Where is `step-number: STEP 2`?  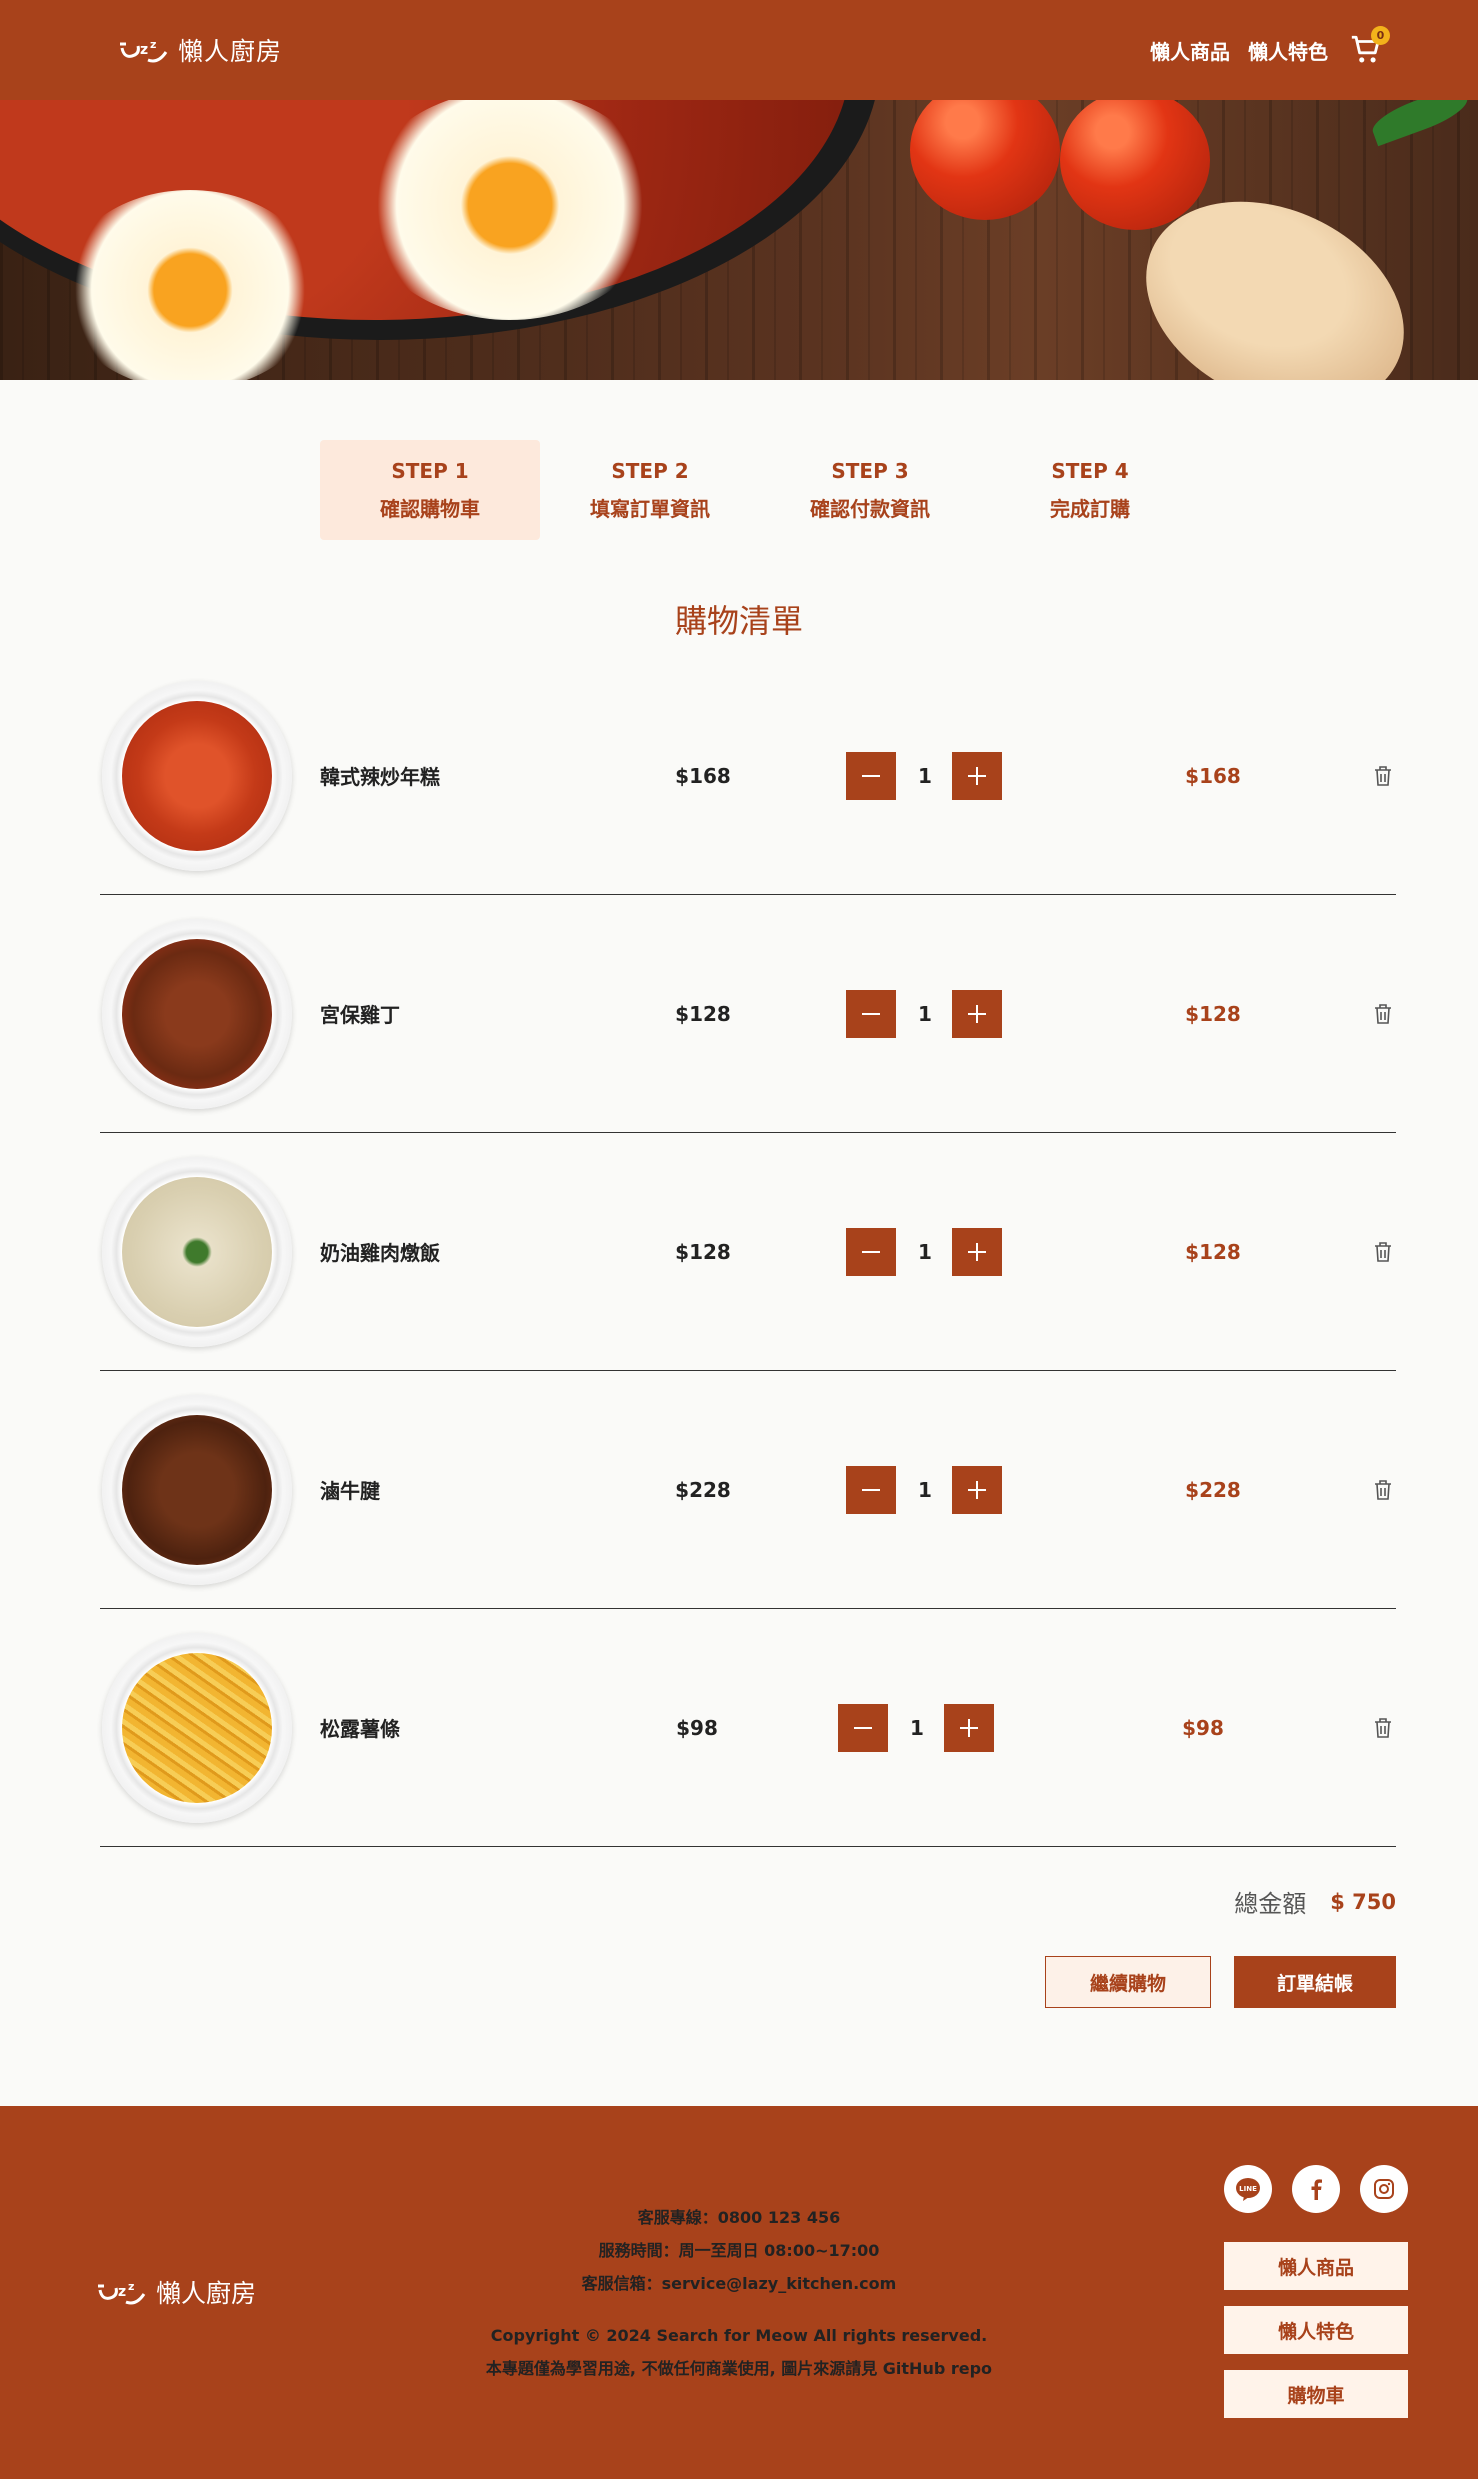
step-number: STEP 2 is located at coordinates (650, 470).